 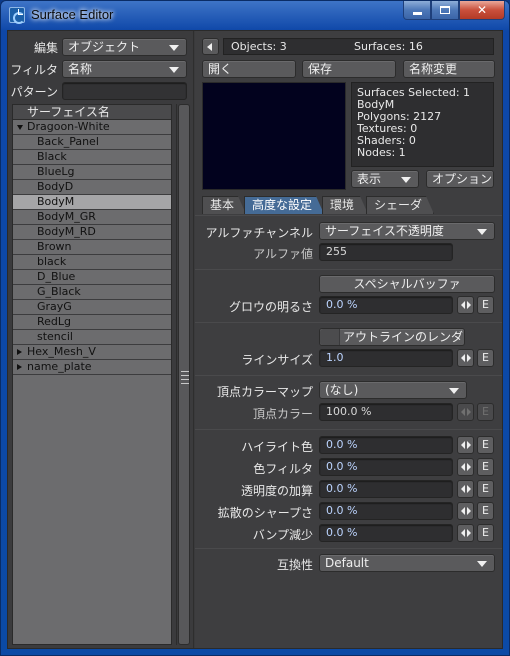 I want to click on surface-list-item: Back_Panel, so click(x=92, y=142).